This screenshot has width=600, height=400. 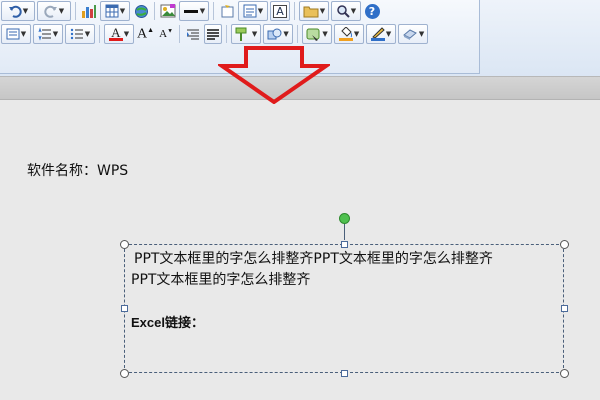 What do you see at coordinates (115, 39) in the screenshot?
I see `font-color-swatch` at bounding box center [115, 39].